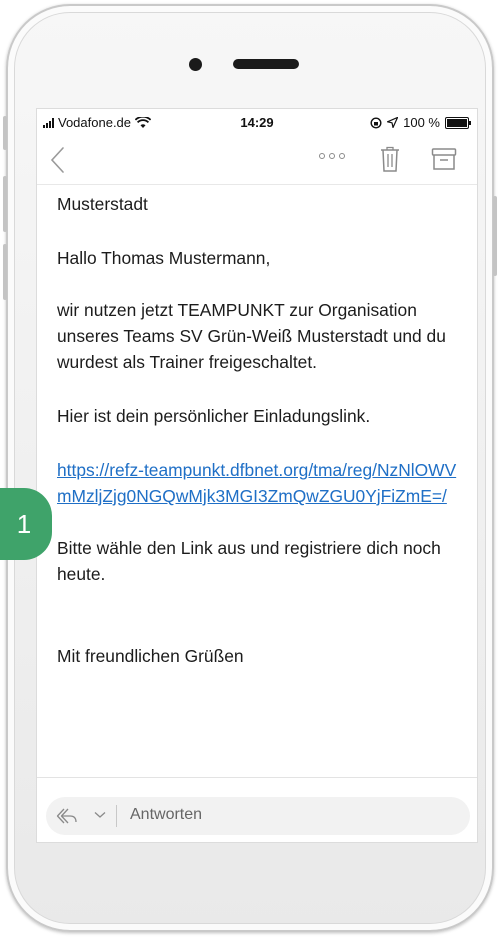 The height and width of the screenshot is (939, 502). Describe the element at coordinates (458, 122) in the screenshot. I see `battery-icon` at that location.